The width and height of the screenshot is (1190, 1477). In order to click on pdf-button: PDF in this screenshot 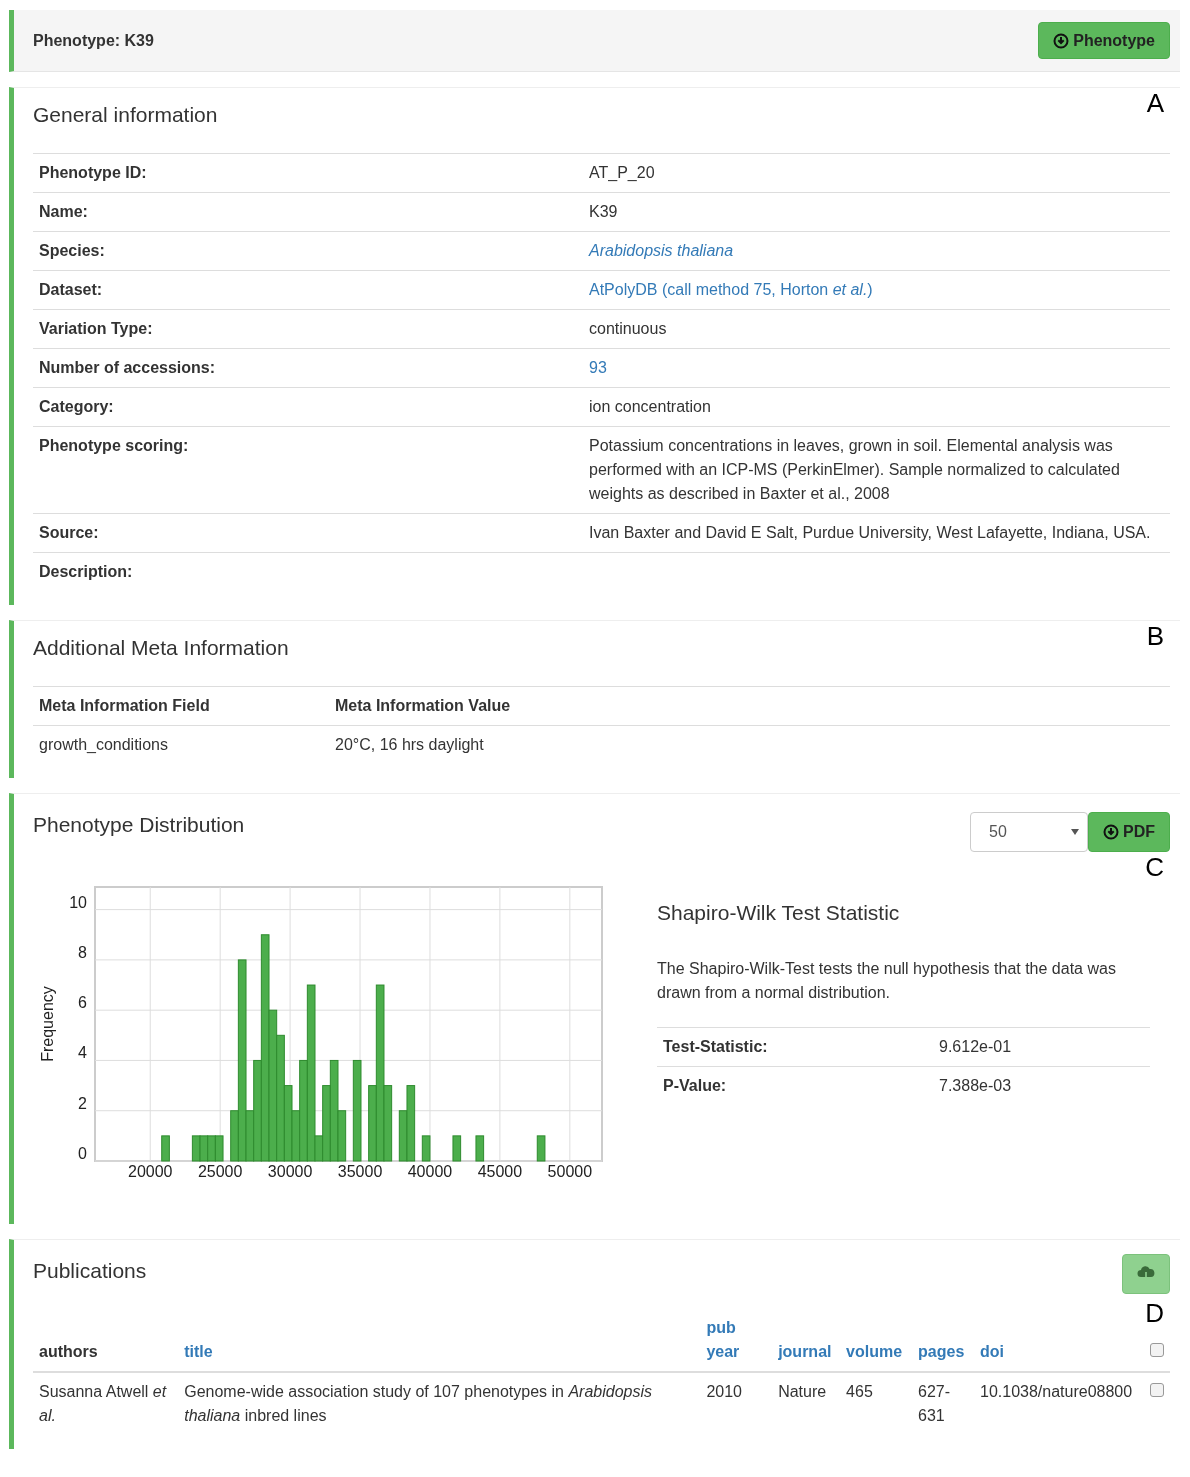, I will do `click(1129, 832)`.